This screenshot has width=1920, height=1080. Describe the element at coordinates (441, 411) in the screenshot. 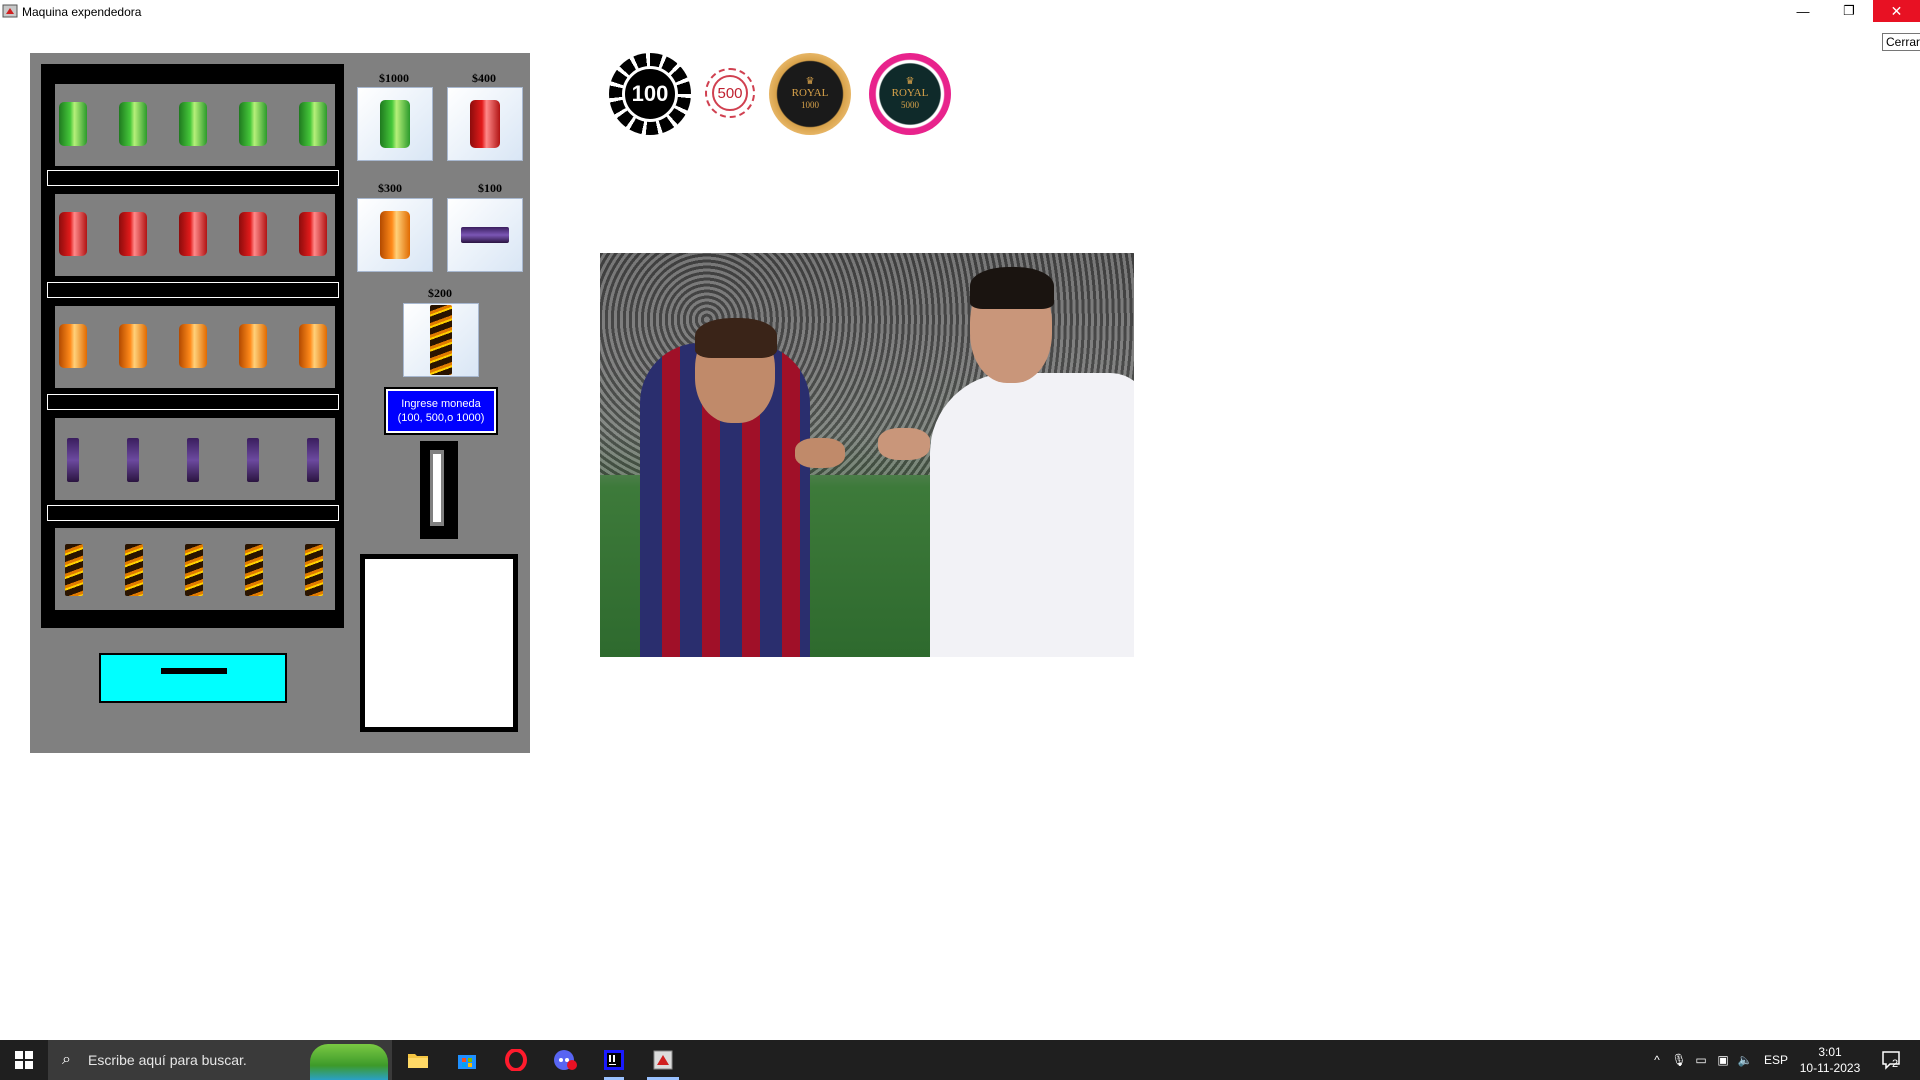

I see `insert-coin-label: Ingrese moneda (100, 500,o 1000)` at that location.